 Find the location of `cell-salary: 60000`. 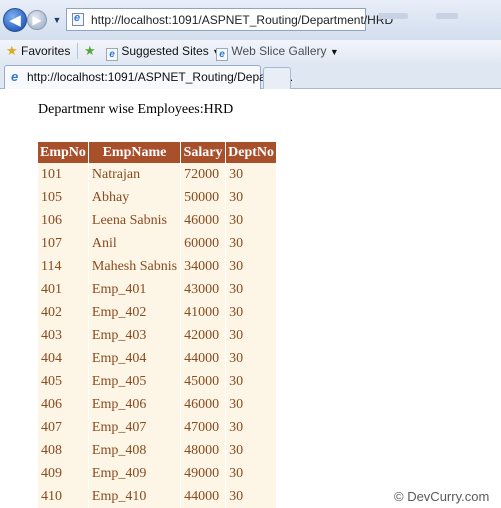

cell-salary: 60000 is located at coordinates (203, 243).